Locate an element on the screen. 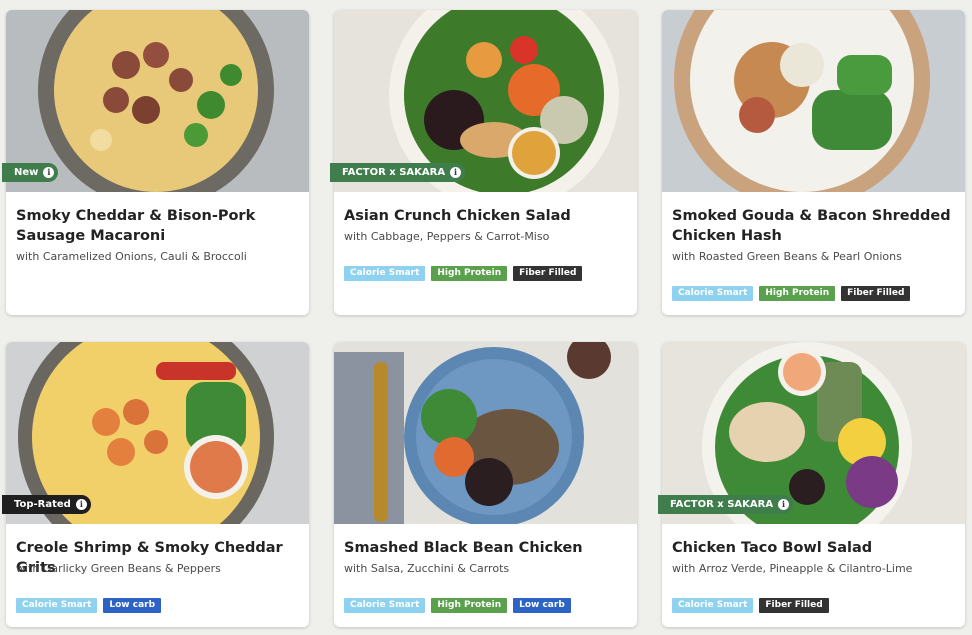  badge-top-rated: Top-Rated i is located at coordinates (46, 504).